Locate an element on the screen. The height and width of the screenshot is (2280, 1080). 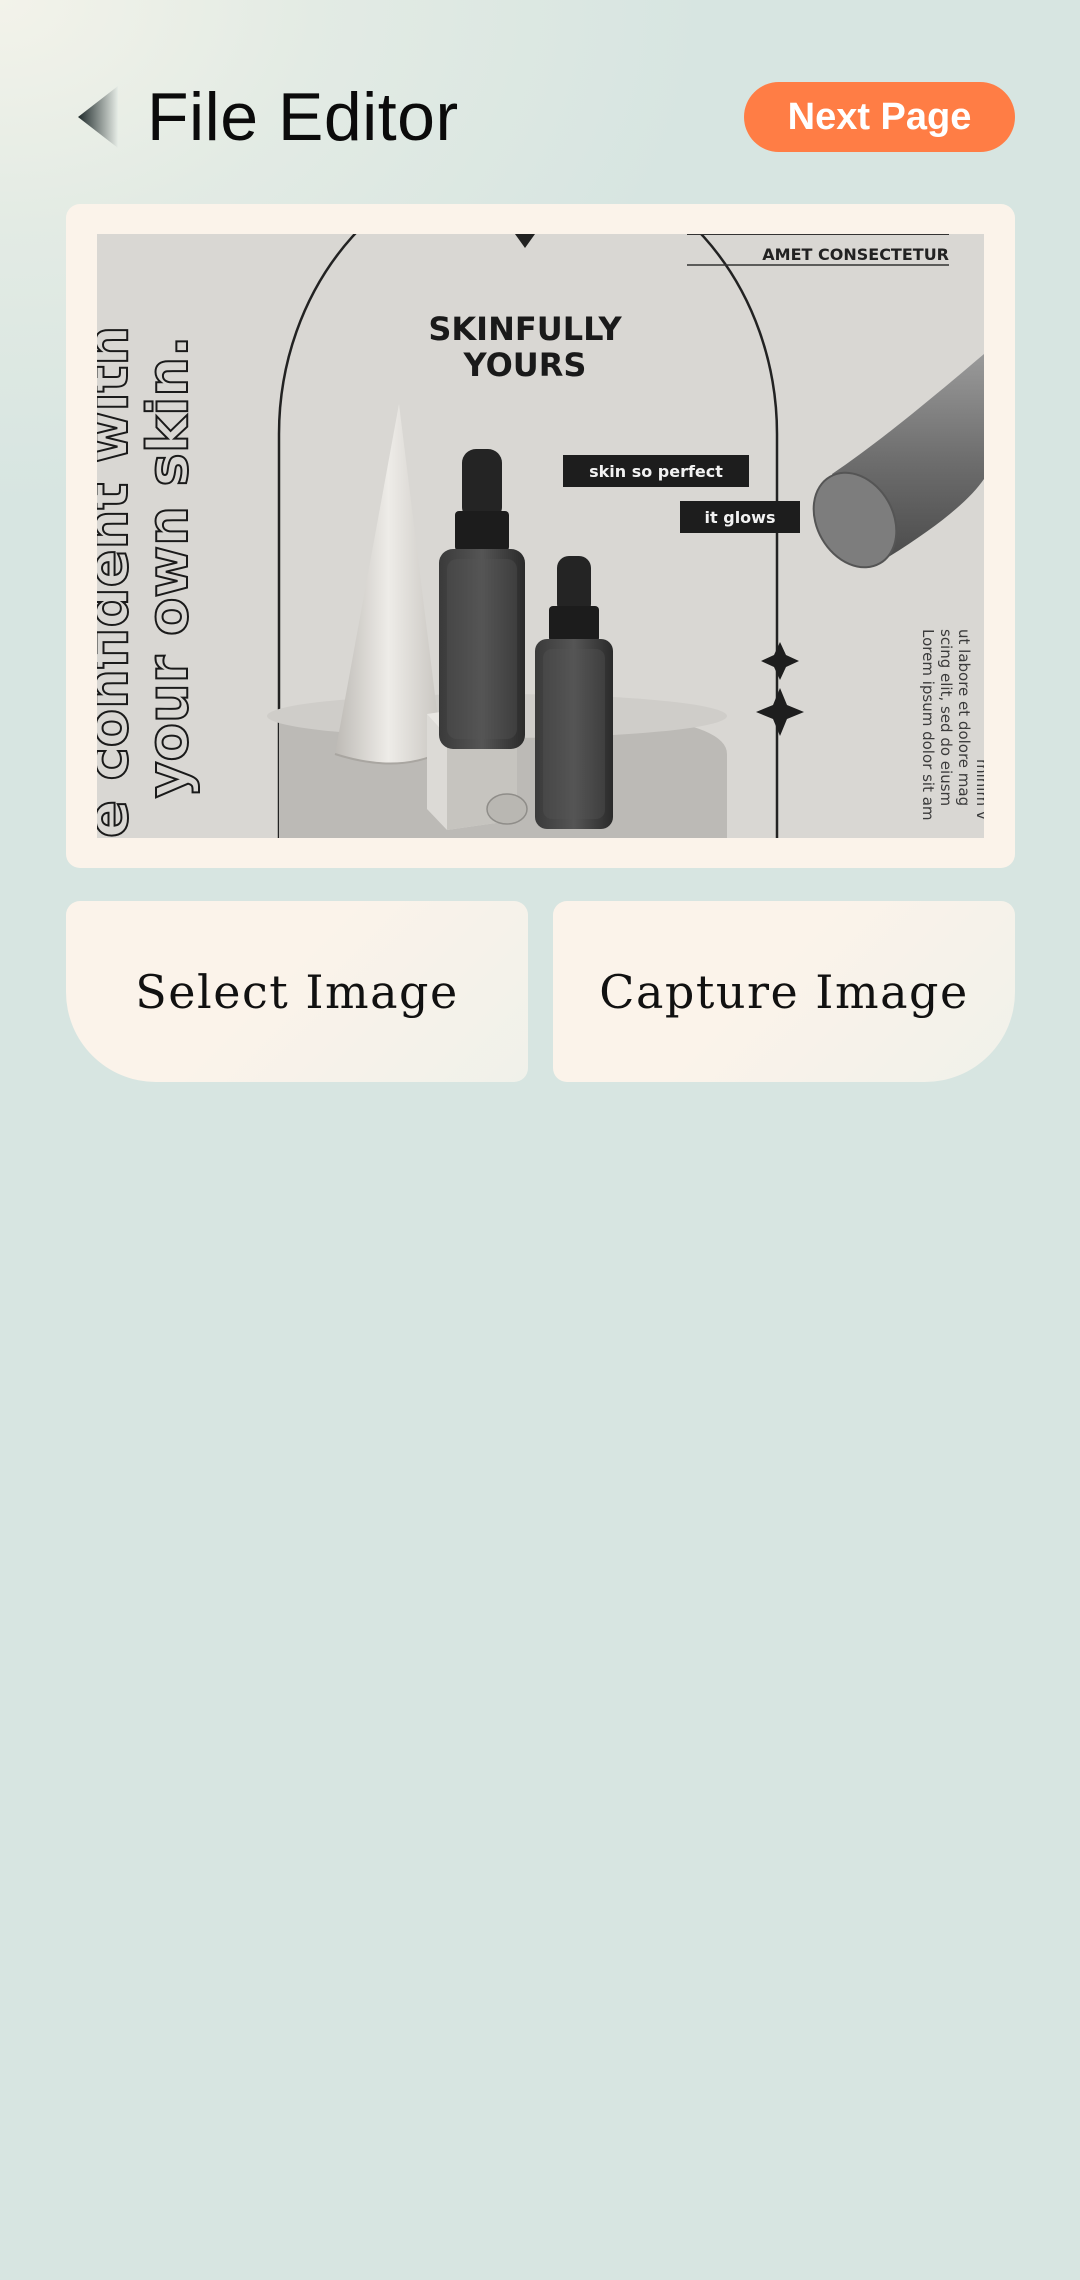
poster-heading-2: YOURS is located at coordinates (525, 365).